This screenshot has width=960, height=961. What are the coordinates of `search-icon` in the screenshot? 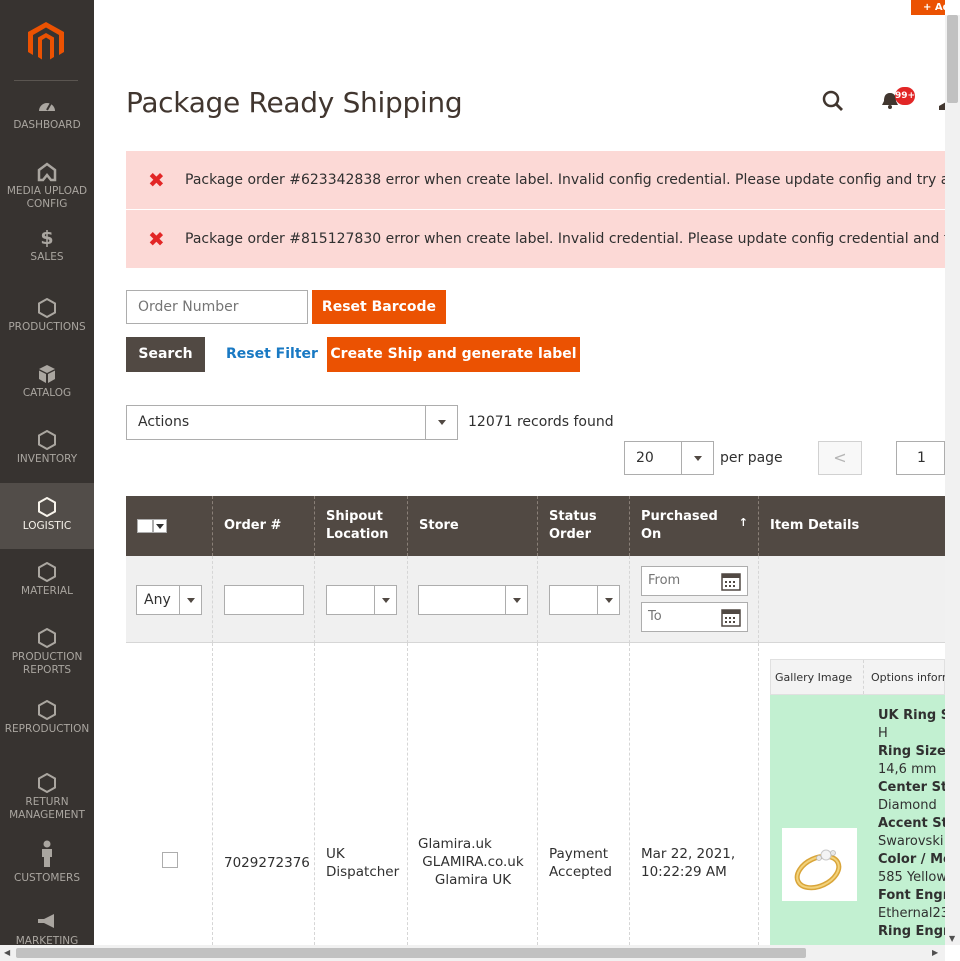 It's located at (833, 101).